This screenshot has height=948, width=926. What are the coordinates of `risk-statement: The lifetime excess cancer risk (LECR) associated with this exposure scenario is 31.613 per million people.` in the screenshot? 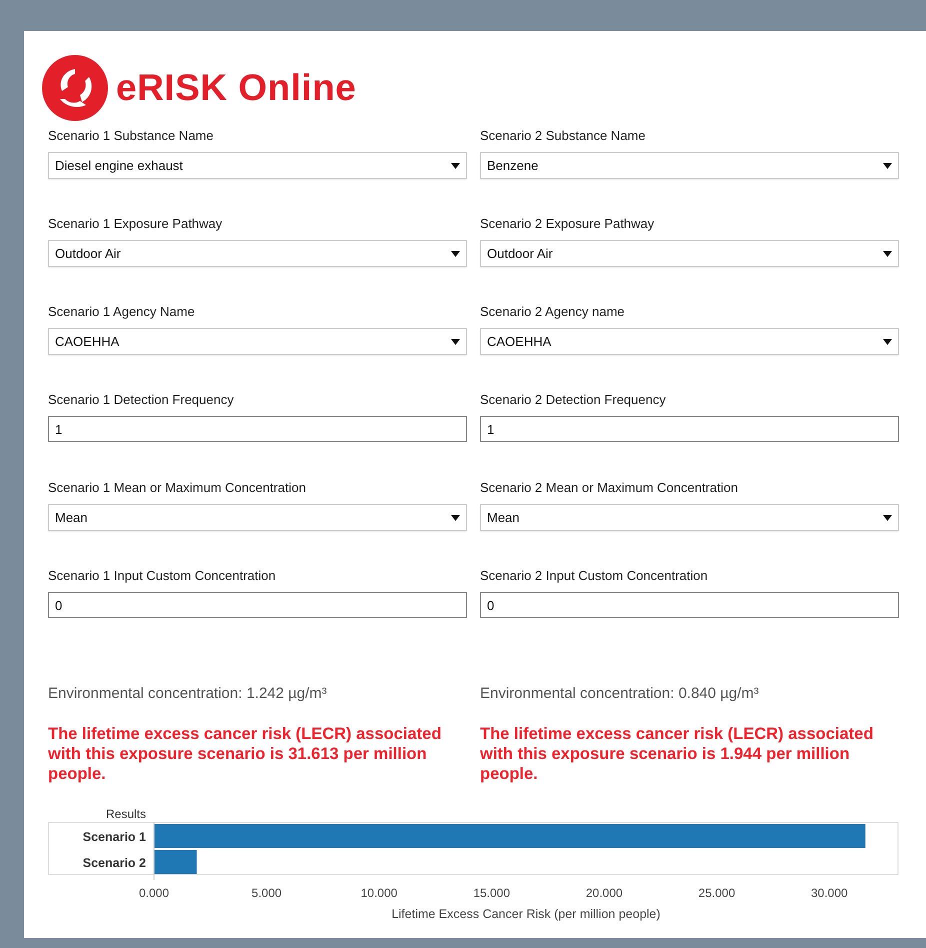 It's located at (245, 754).